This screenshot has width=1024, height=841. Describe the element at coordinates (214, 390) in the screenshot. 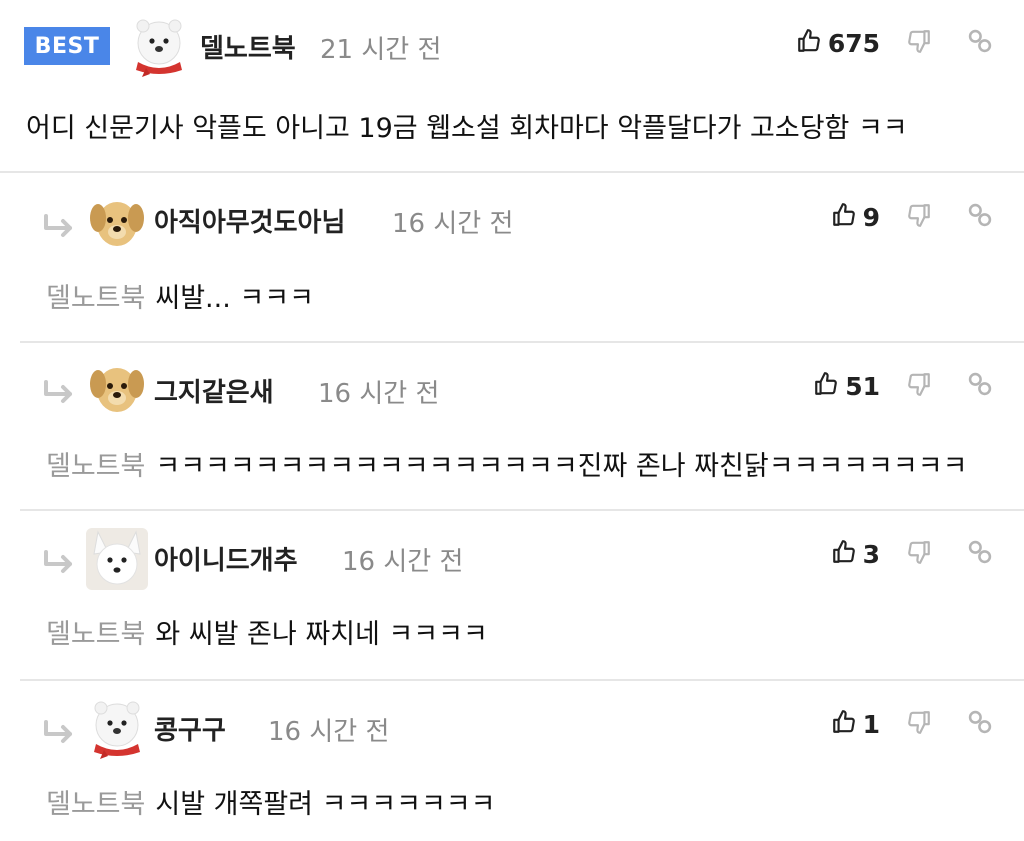

I see `comment-author: 그지같은새` at that location.